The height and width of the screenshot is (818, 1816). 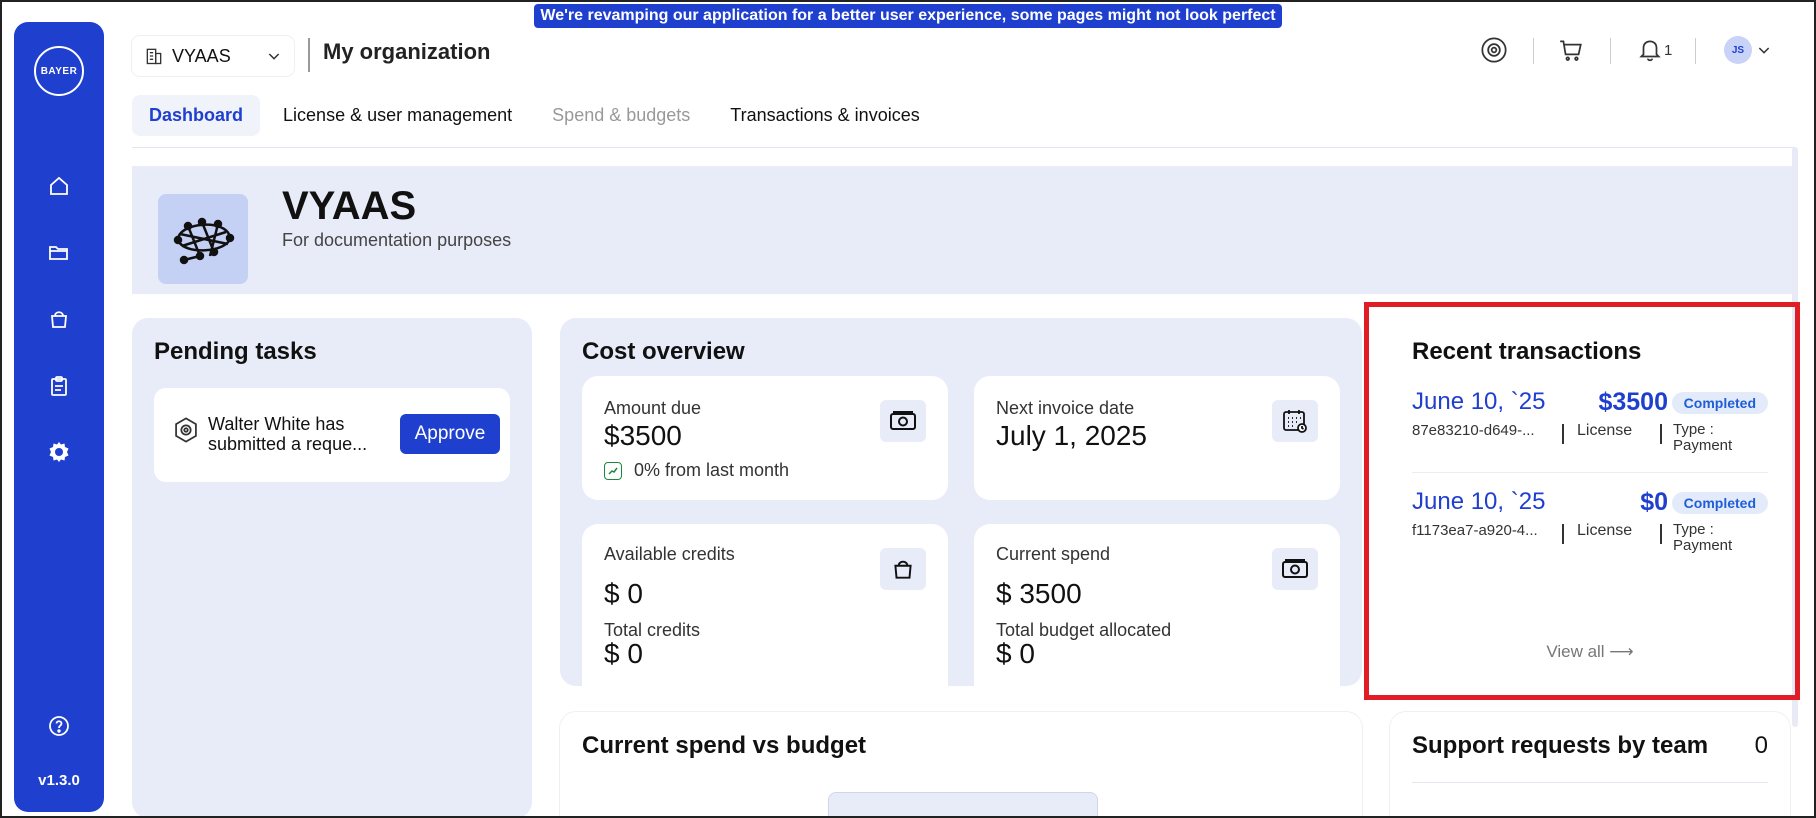 I want to click on network-globe-icon, so click(x=204, y=241).